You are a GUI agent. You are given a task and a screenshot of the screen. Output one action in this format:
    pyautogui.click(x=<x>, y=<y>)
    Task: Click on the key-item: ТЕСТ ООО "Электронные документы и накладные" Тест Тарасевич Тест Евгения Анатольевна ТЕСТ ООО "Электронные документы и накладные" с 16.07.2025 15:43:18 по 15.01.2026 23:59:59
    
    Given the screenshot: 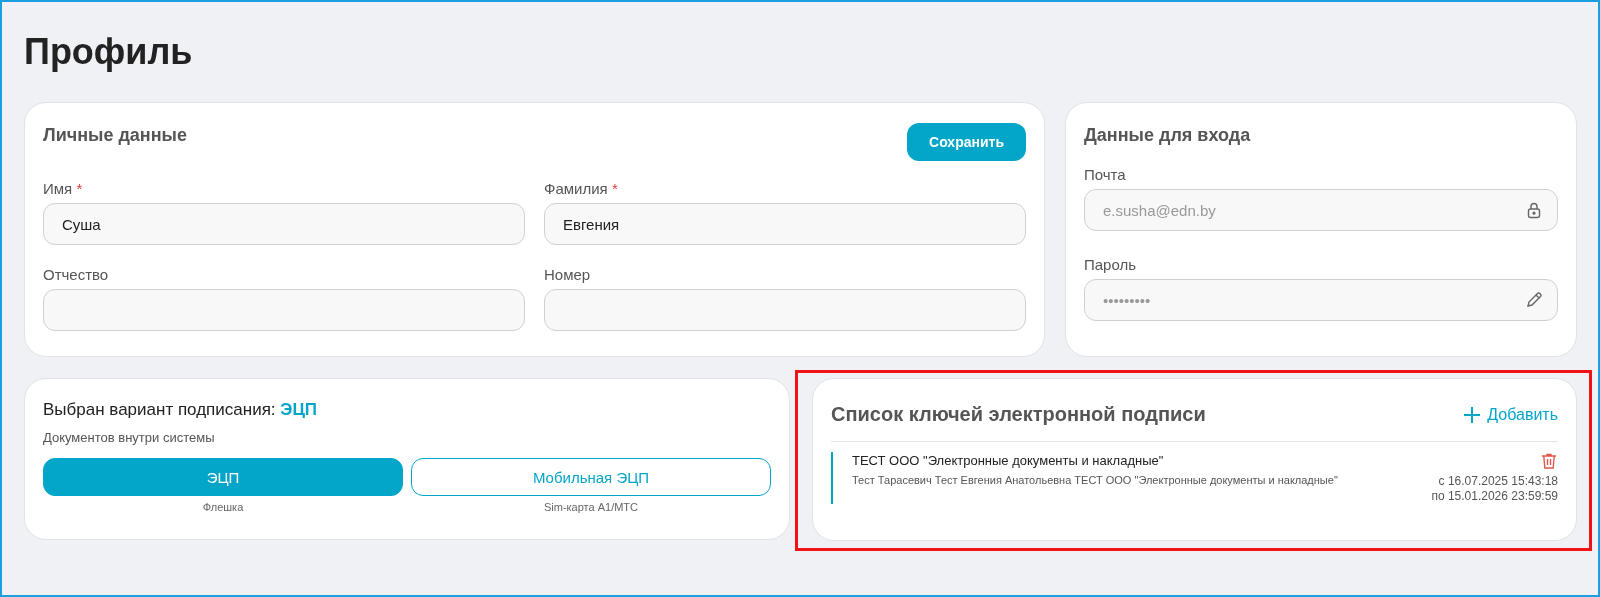 What is the action you would take?
    pyautogui.click(x=1194, y=478)
    